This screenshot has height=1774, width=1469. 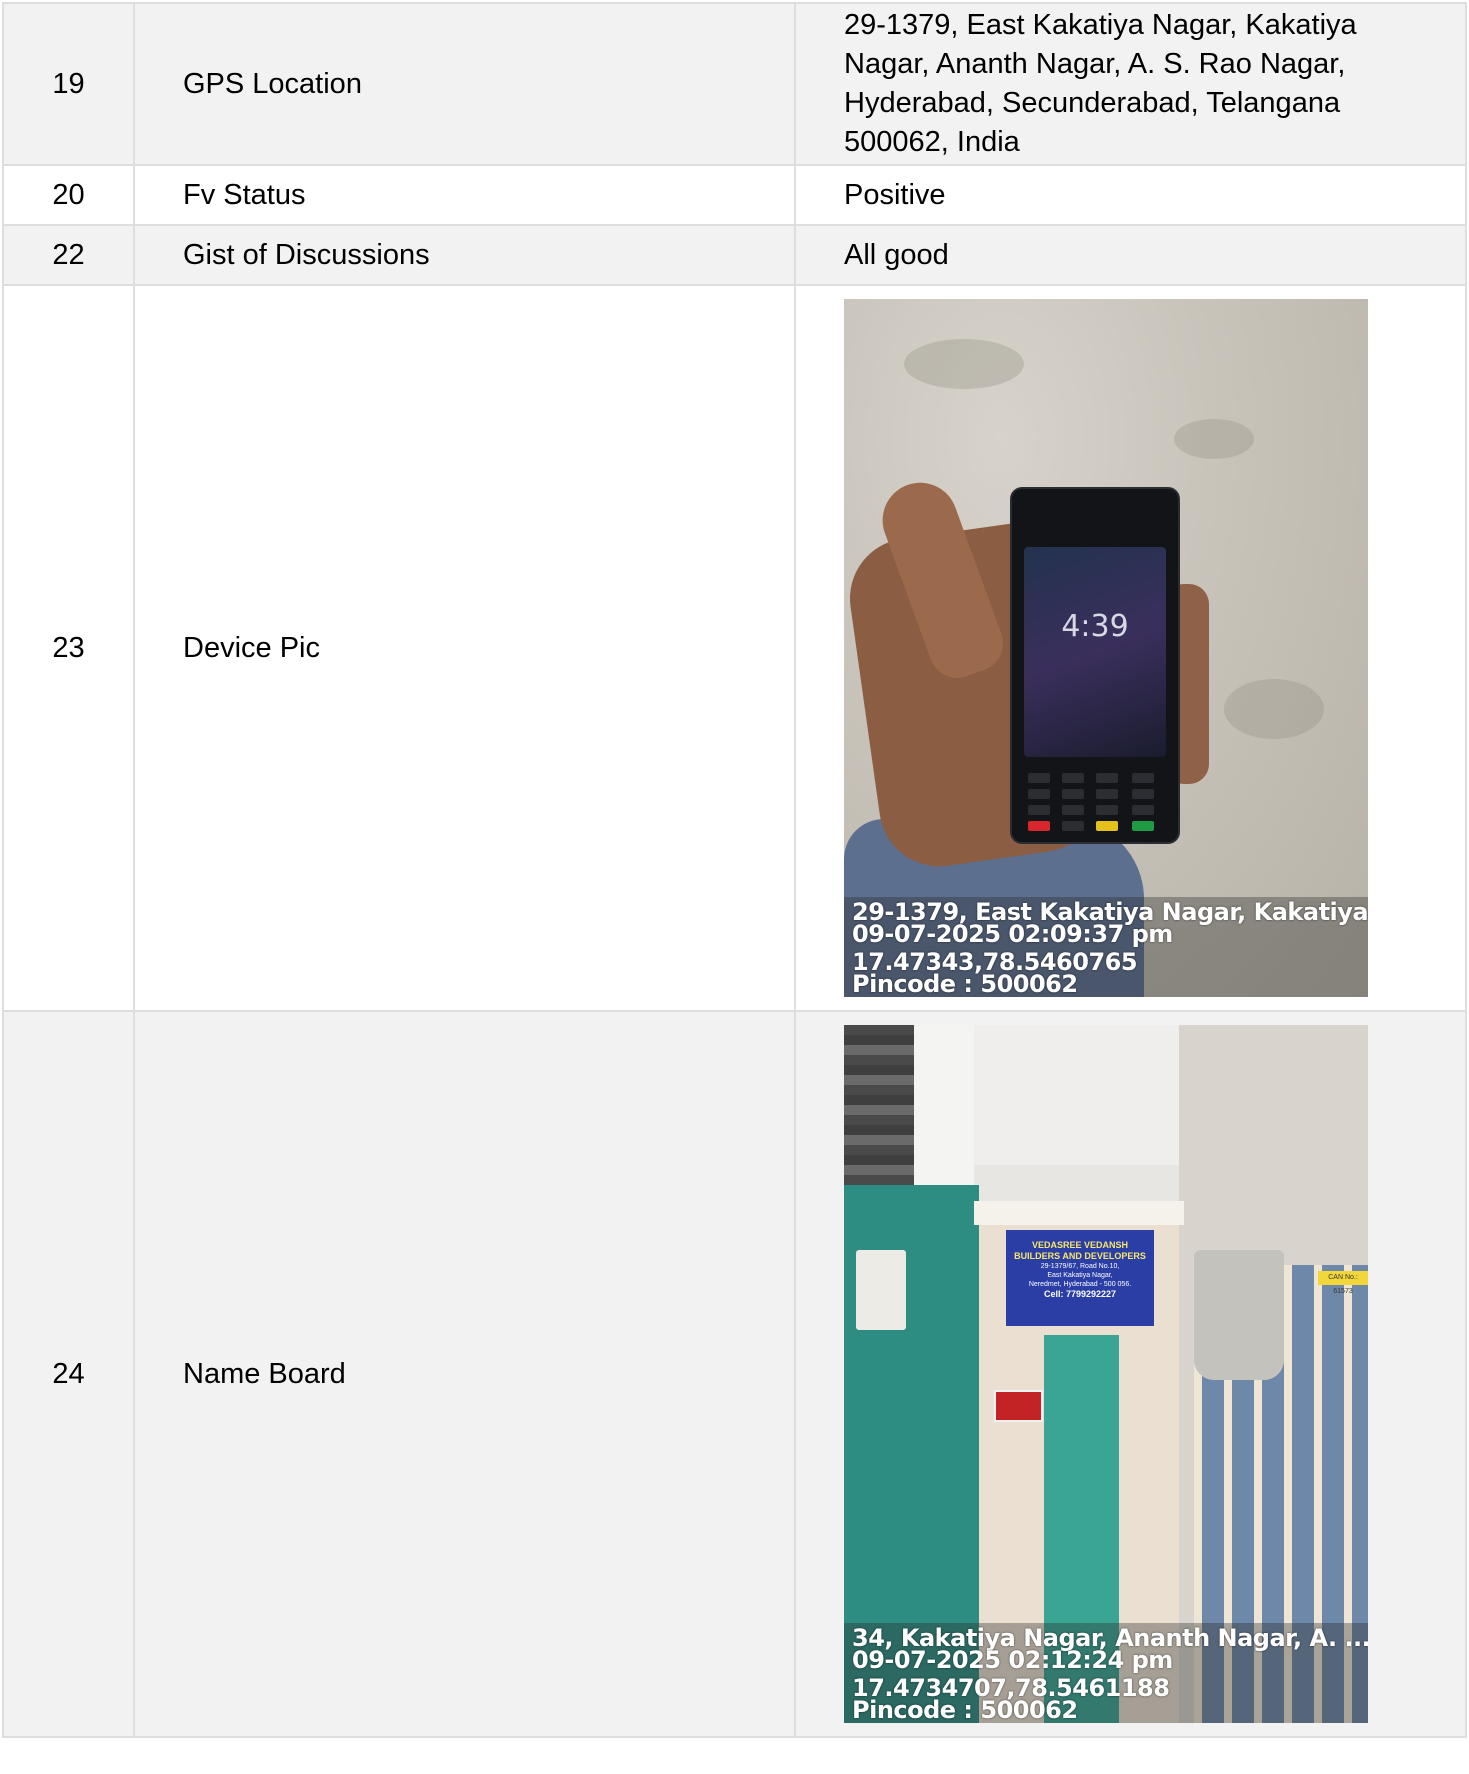 I want to click on row-number: 24, so click(x=68, y=1374).